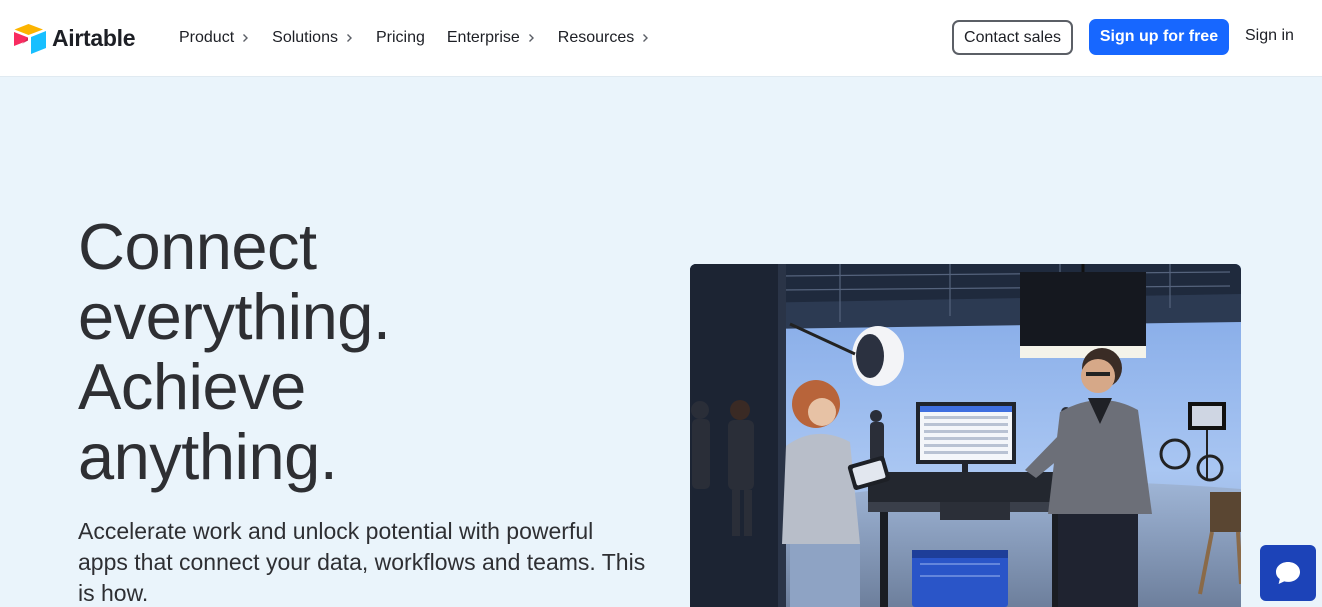 The image size is (1322, 607). I want to click on nav-item-resources: Resources, so click(604, 38).